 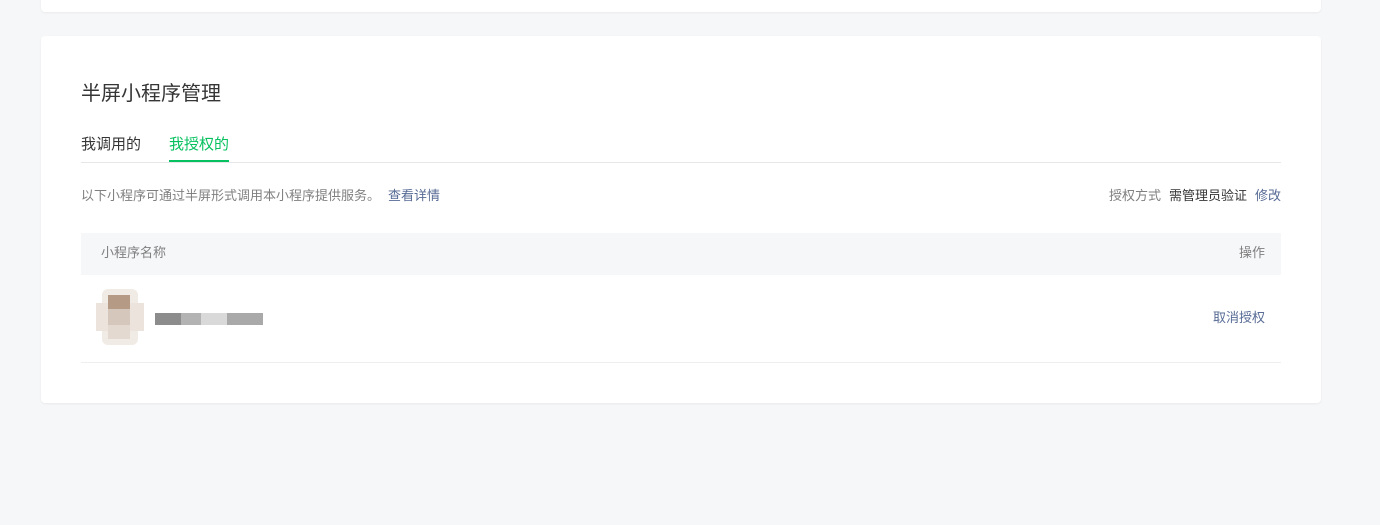 I want to click on previous-card, so click(x=681, y=6).